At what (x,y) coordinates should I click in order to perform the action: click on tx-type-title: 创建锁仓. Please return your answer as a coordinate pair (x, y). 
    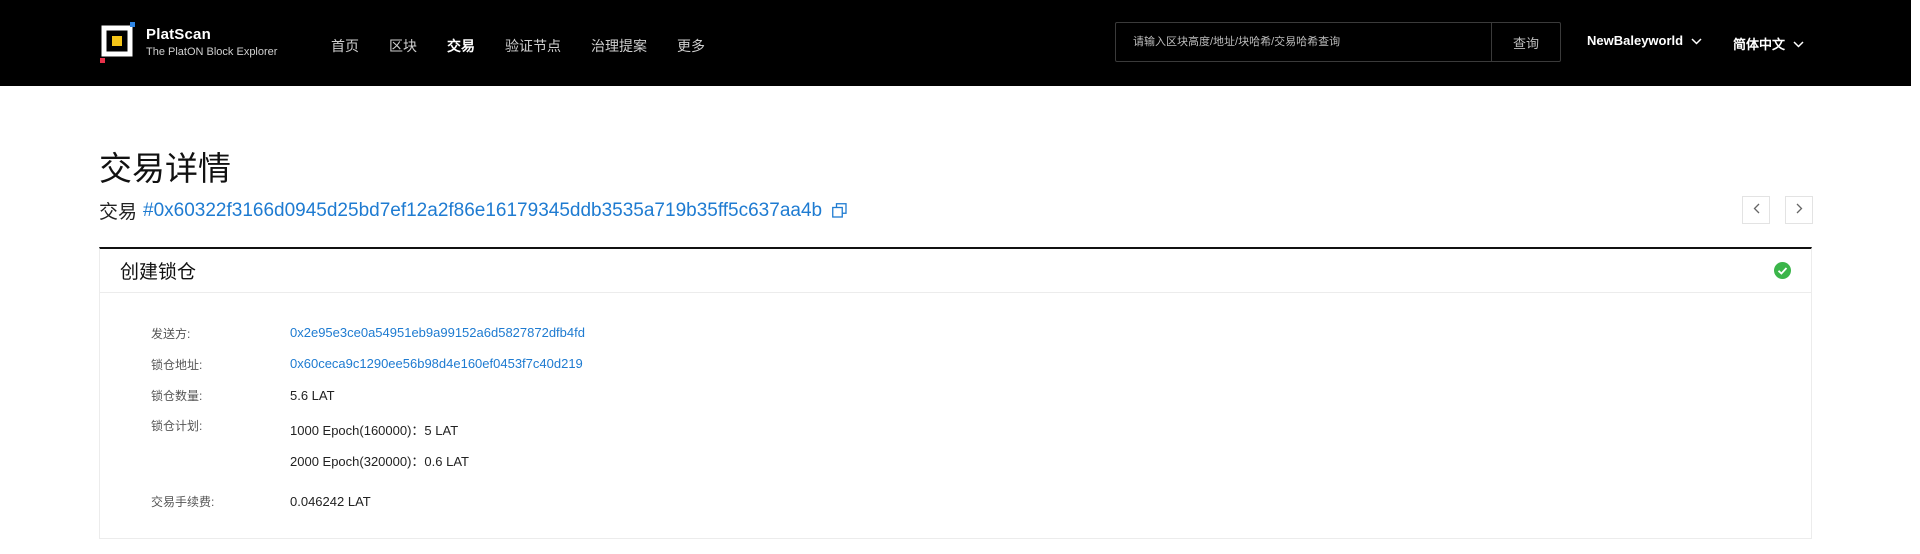
    Looking at the image, I should click on (158, 272).